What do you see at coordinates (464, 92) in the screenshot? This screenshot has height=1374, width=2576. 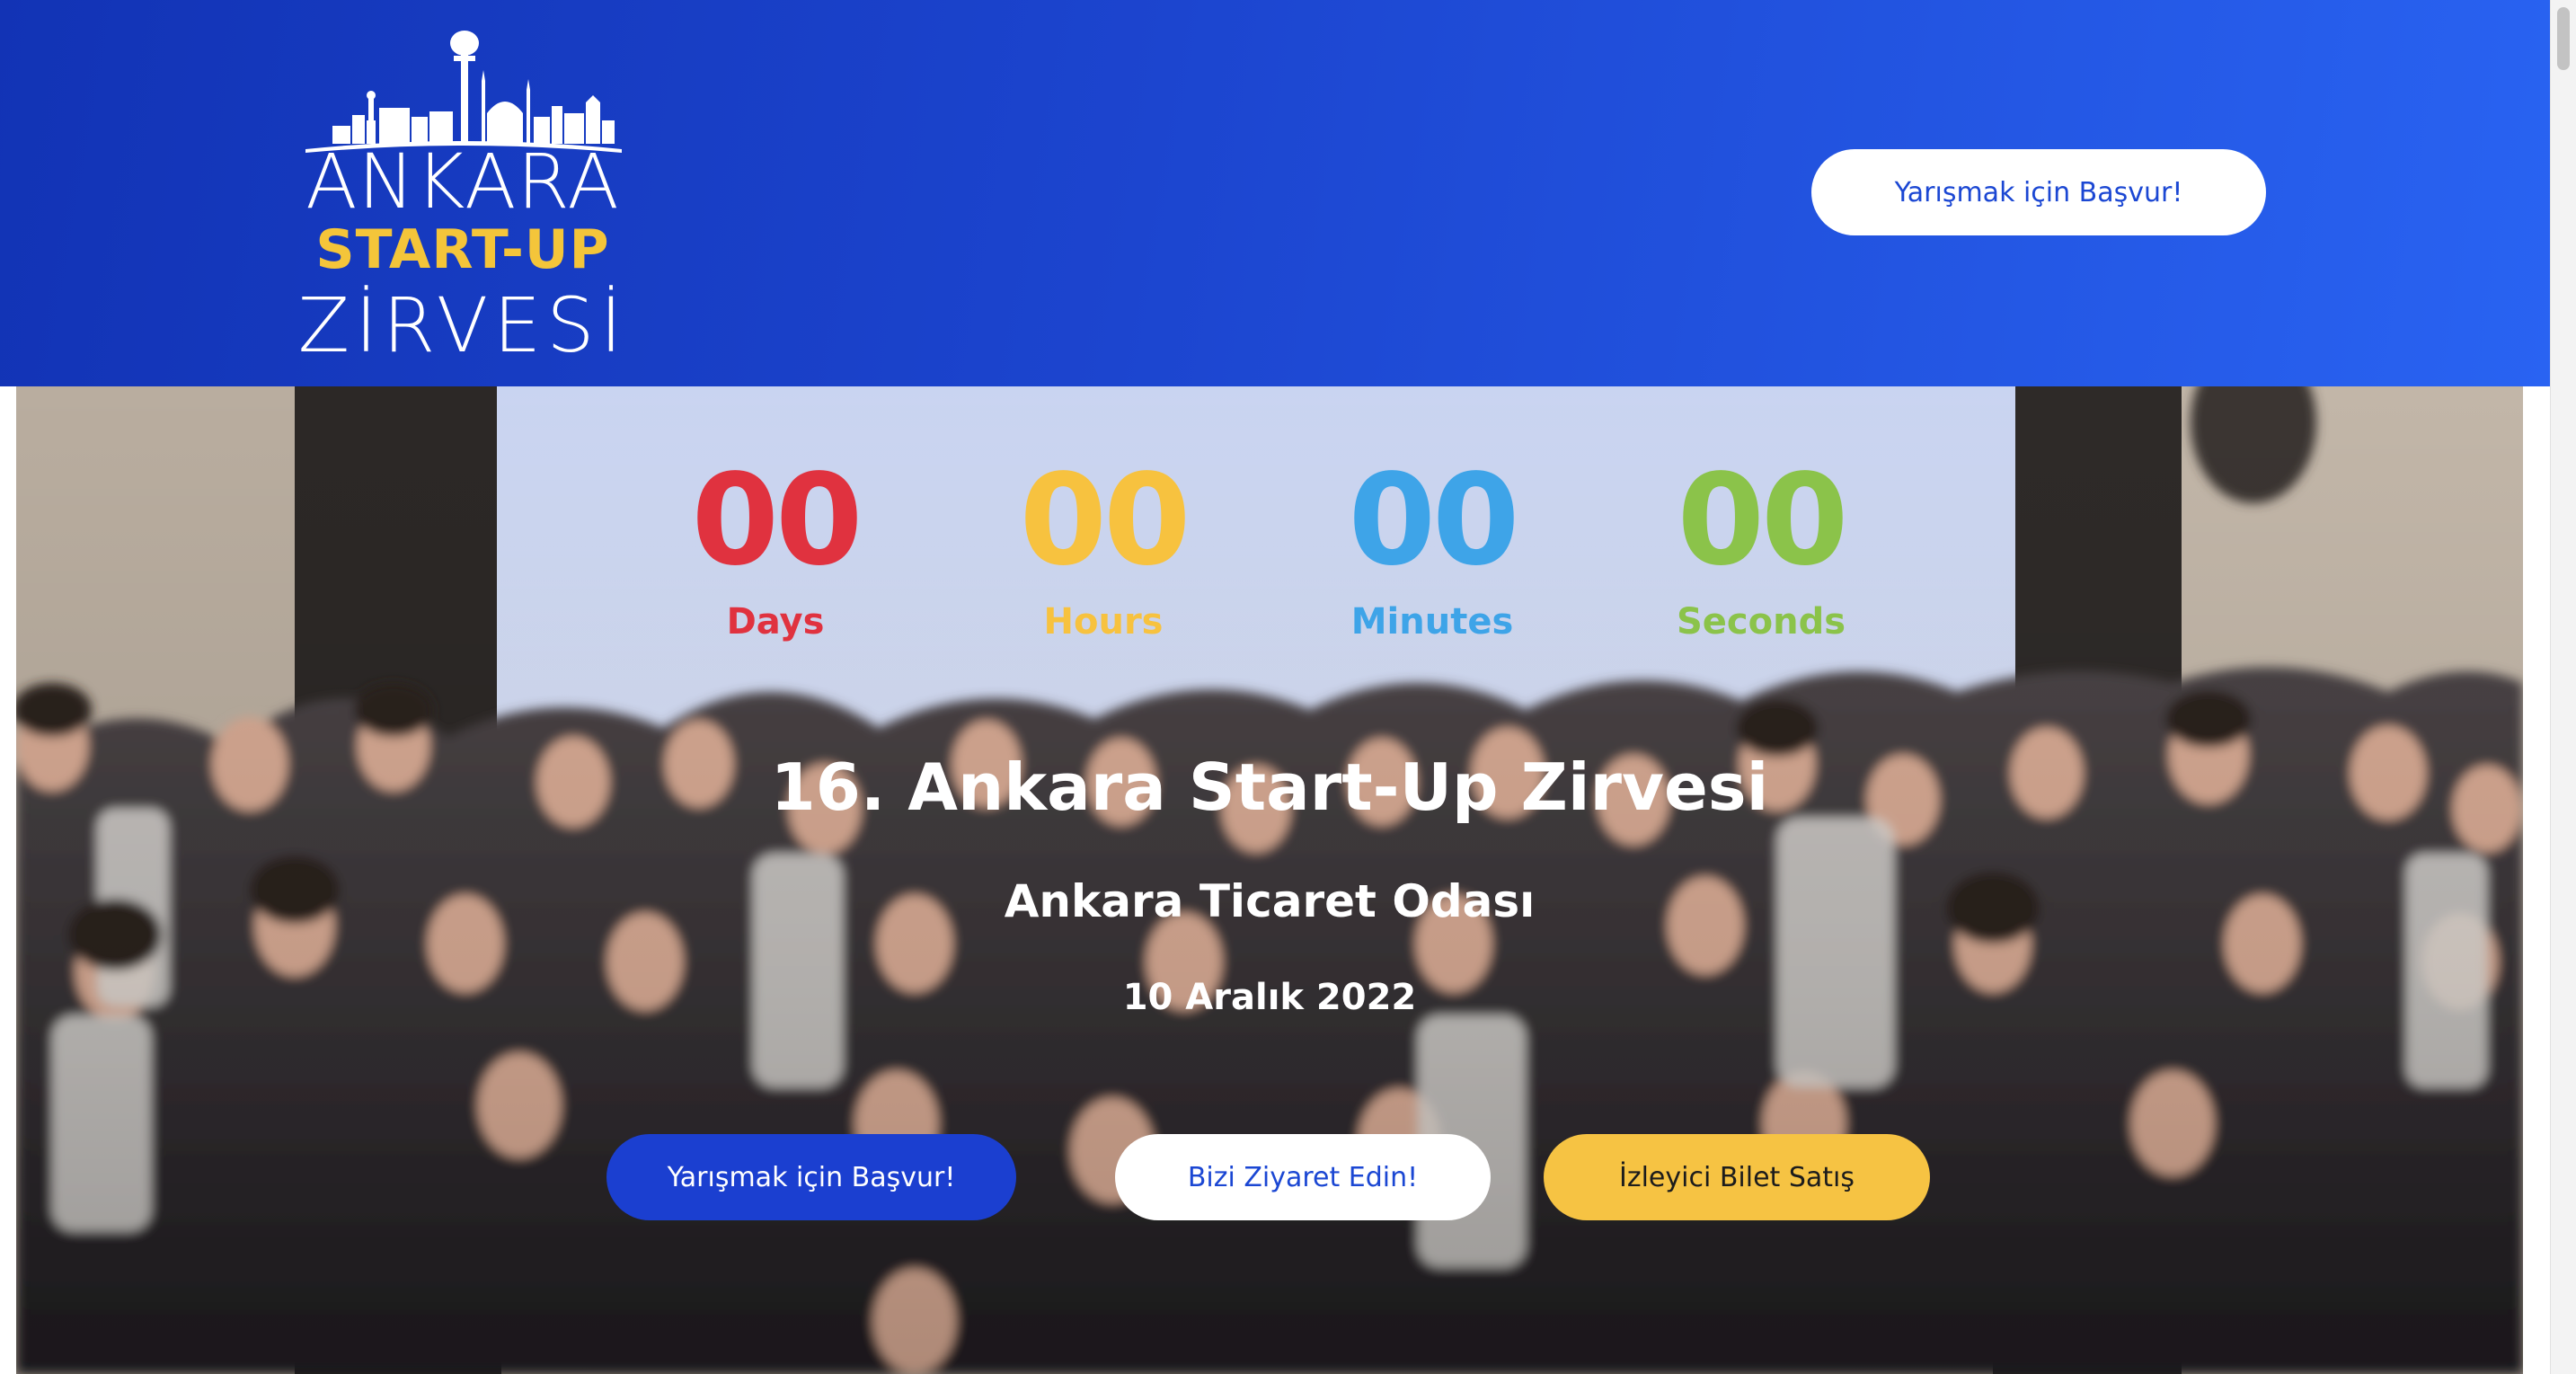 I see `ankara-skyline-icon` at bounding box center [464, 92].